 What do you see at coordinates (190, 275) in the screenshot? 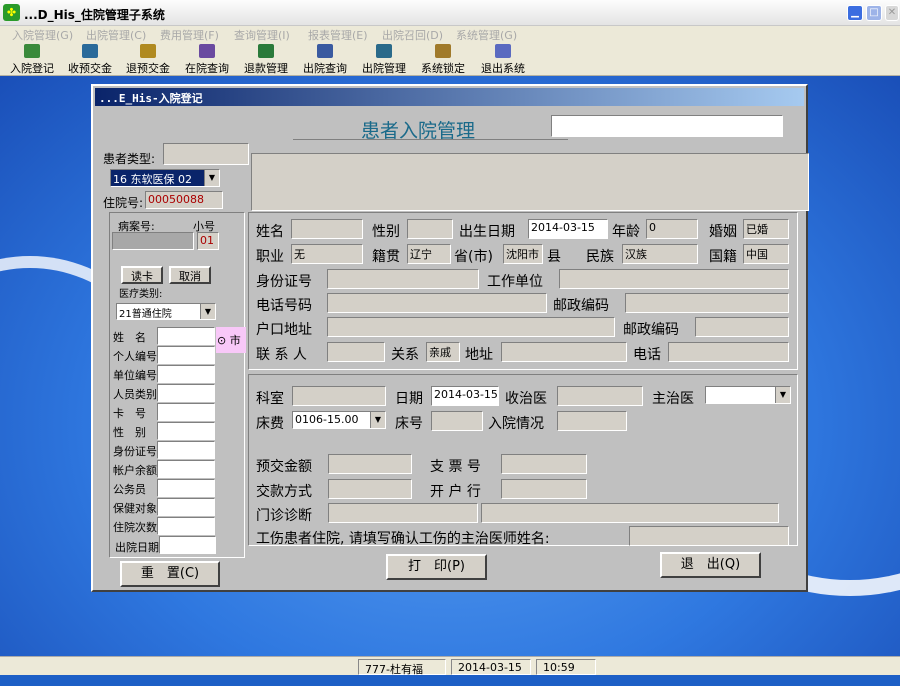
I see `cancel-button: 取消` at bounding box center [190, 275].